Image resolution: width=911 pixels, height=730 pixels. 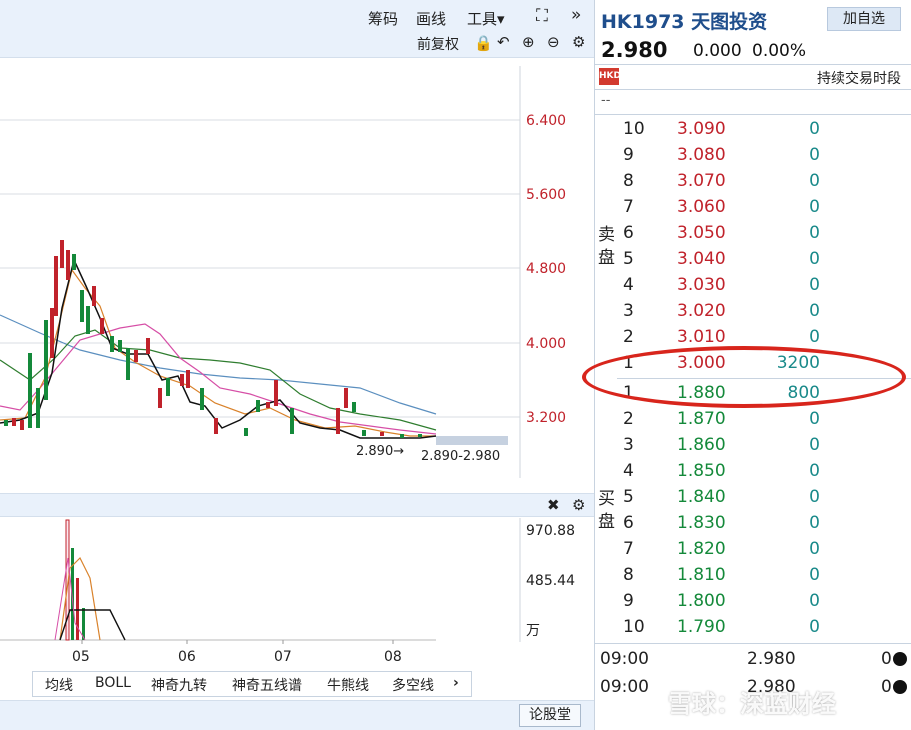 I want to click on ma-line-black, so click(x=218, y=348).